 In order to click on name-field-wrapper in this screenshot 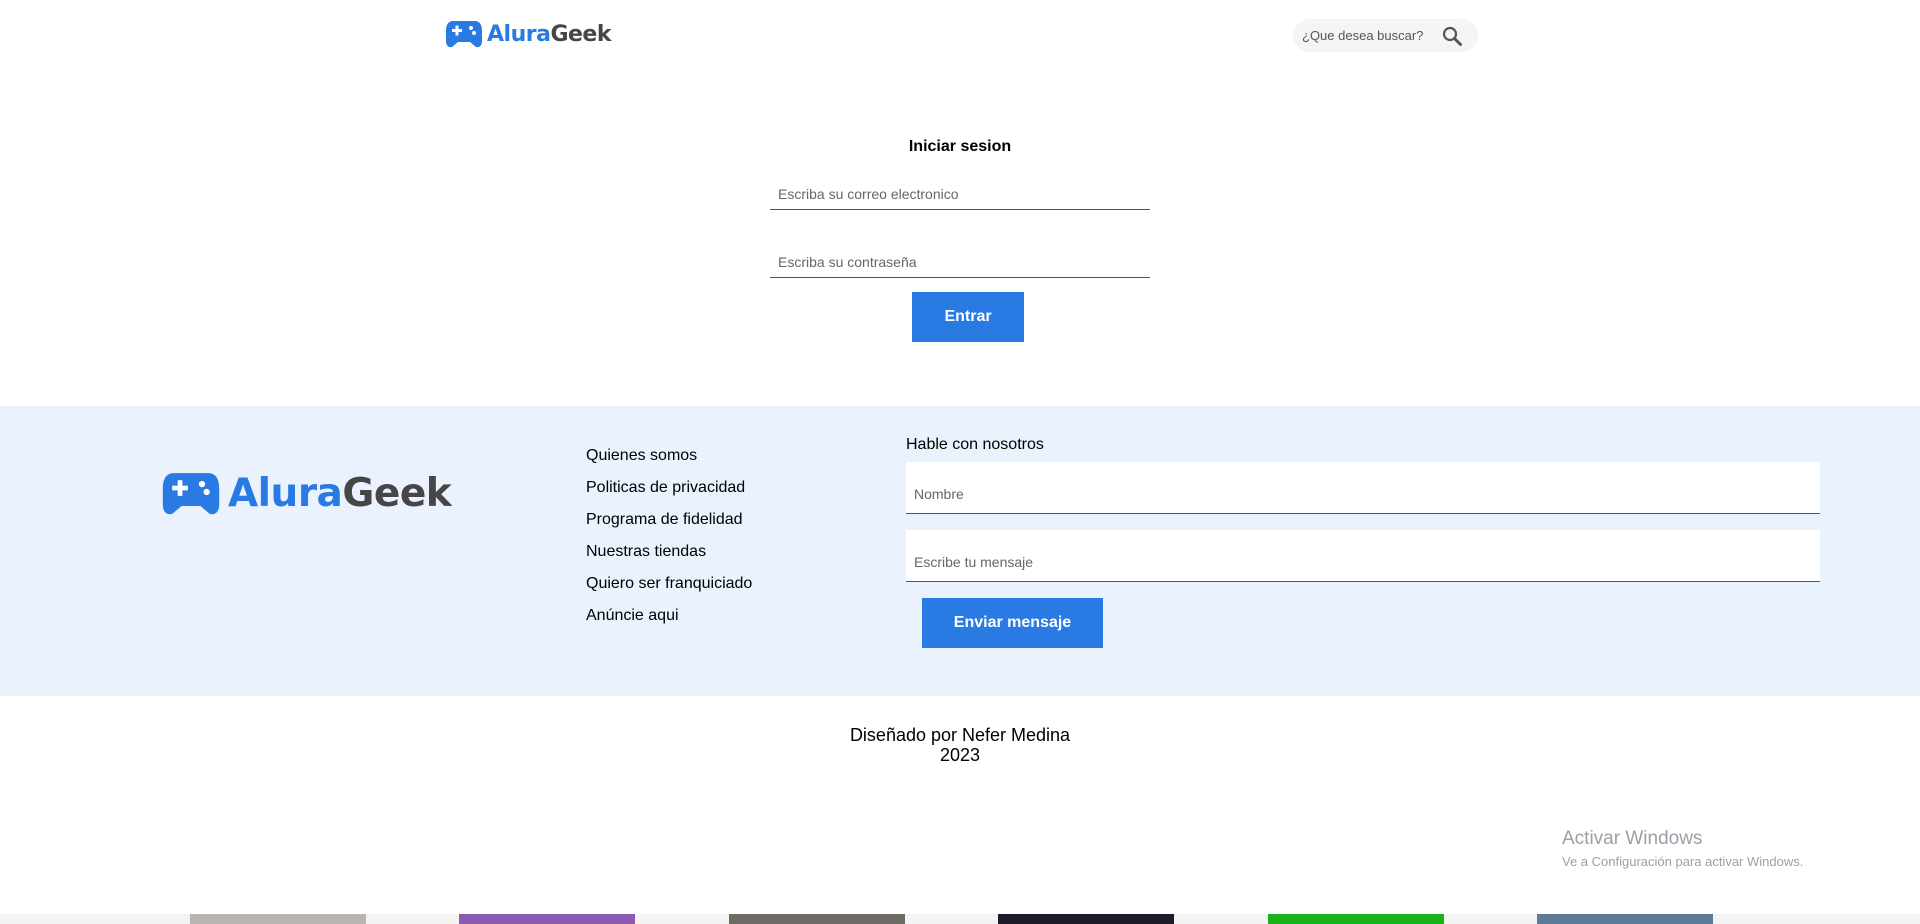, I will do `click(1363, 488)`.